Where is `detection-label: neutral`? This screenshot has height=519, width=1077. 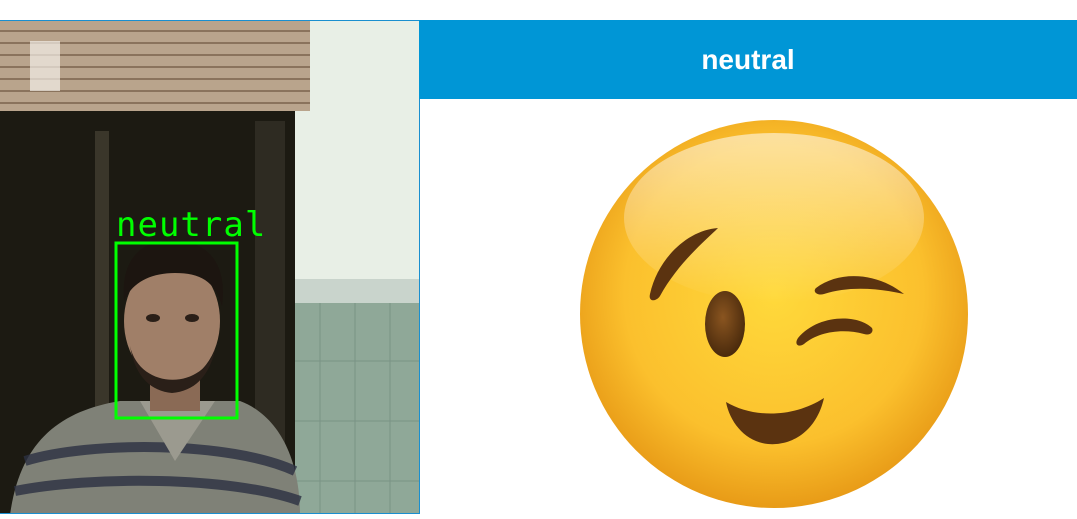
detection-label: neutral is located at coordinates (191, 225).